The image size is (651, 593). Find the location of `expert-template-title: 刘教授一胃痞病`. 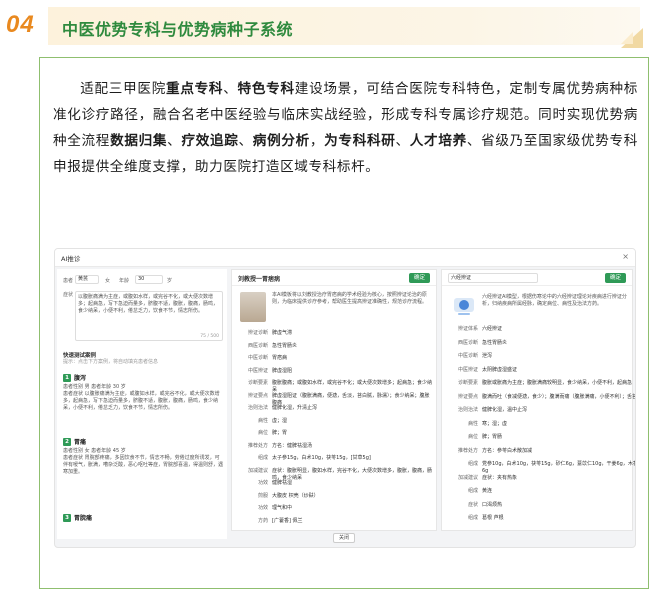

expert-template-title: 刘教授一胃痞病 is located at coordinates (259, 279).